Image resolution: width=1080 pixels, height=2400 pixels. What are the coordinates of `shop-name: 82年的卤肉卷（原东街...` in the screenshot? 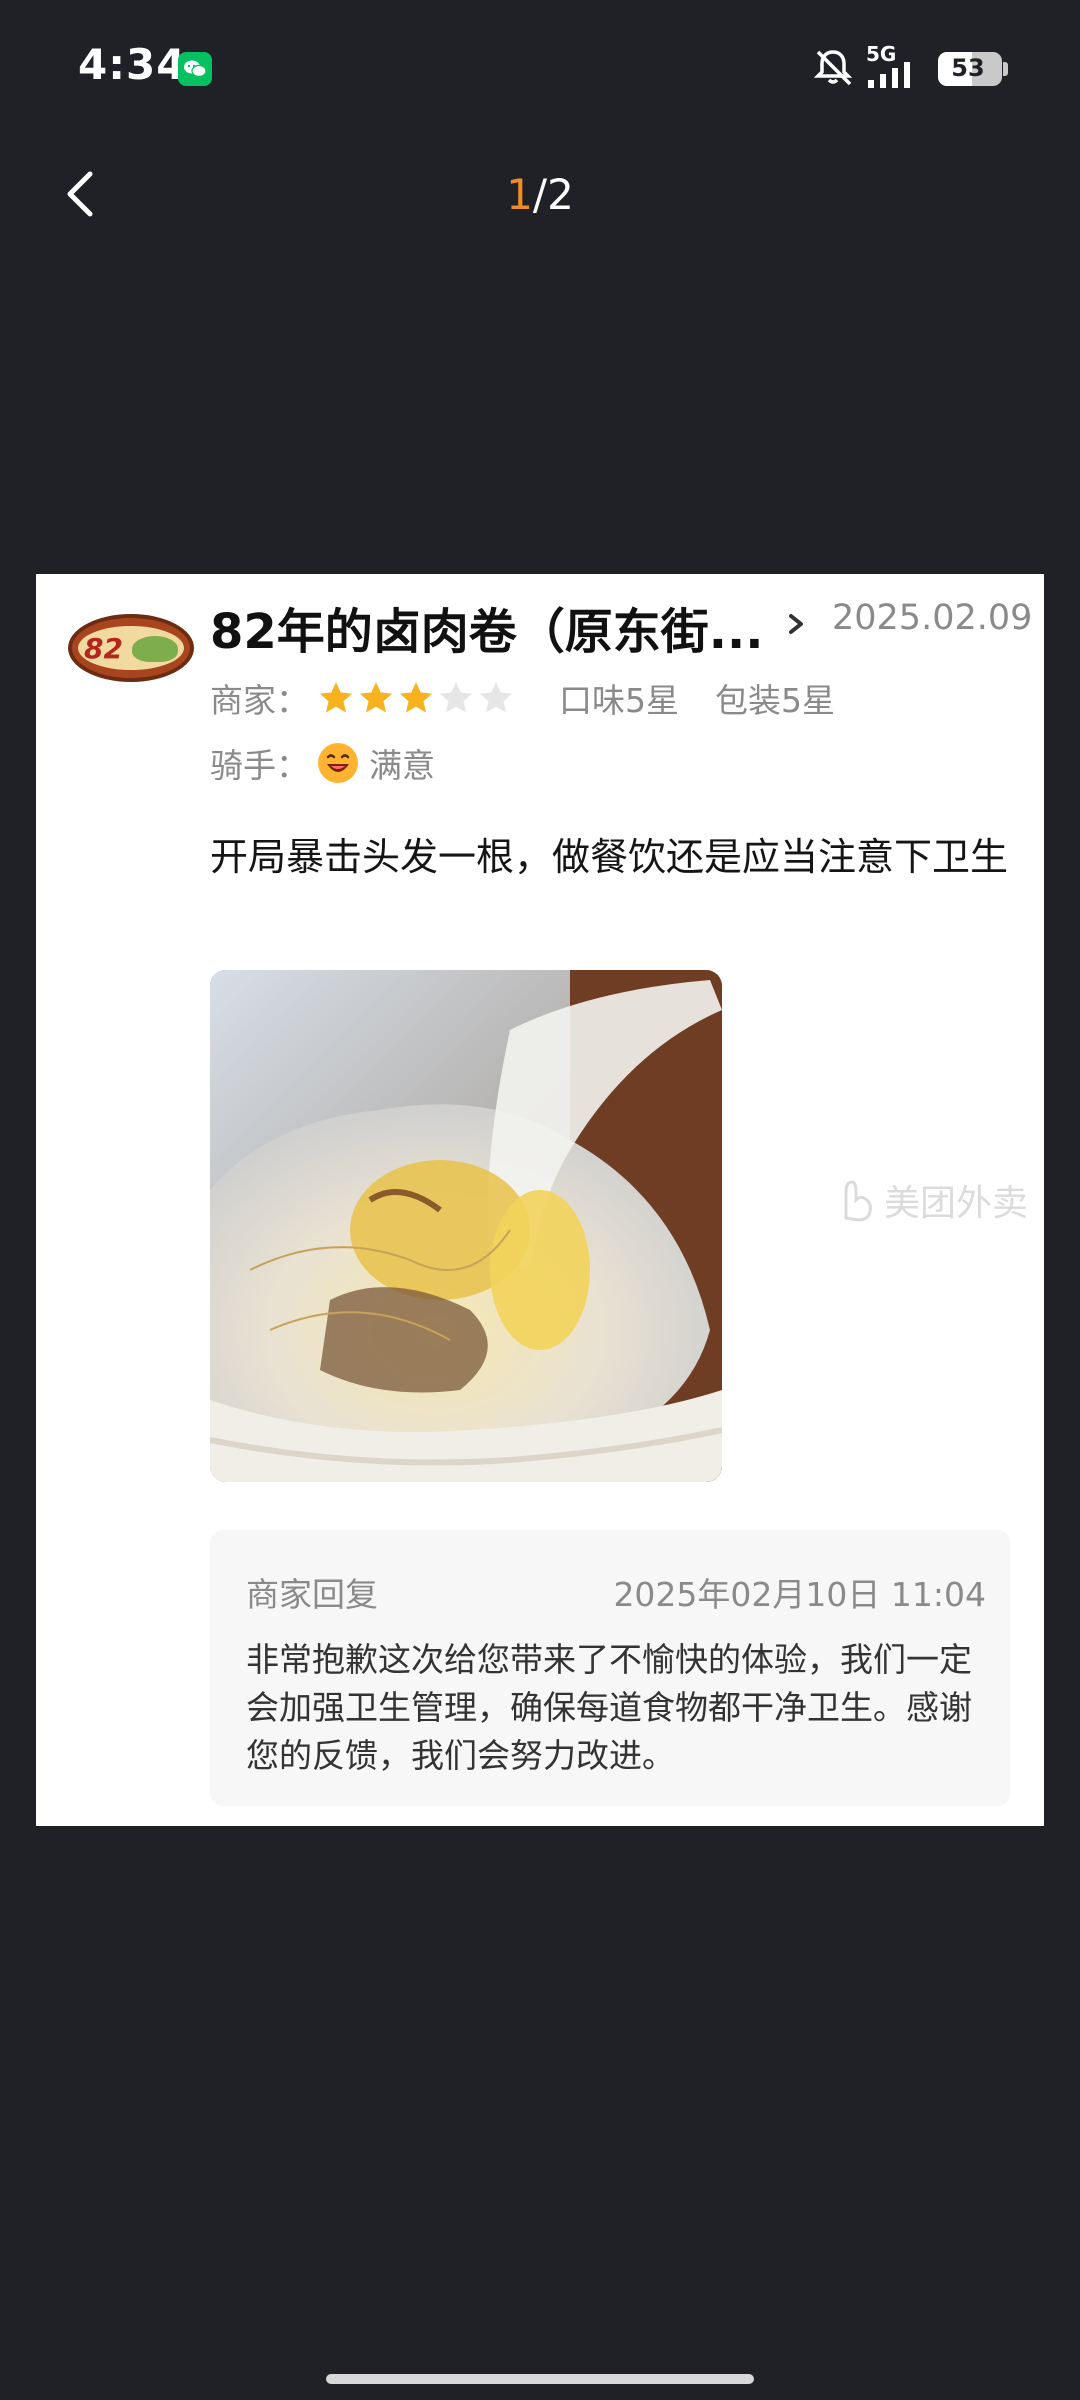 It's located at (490, 625).